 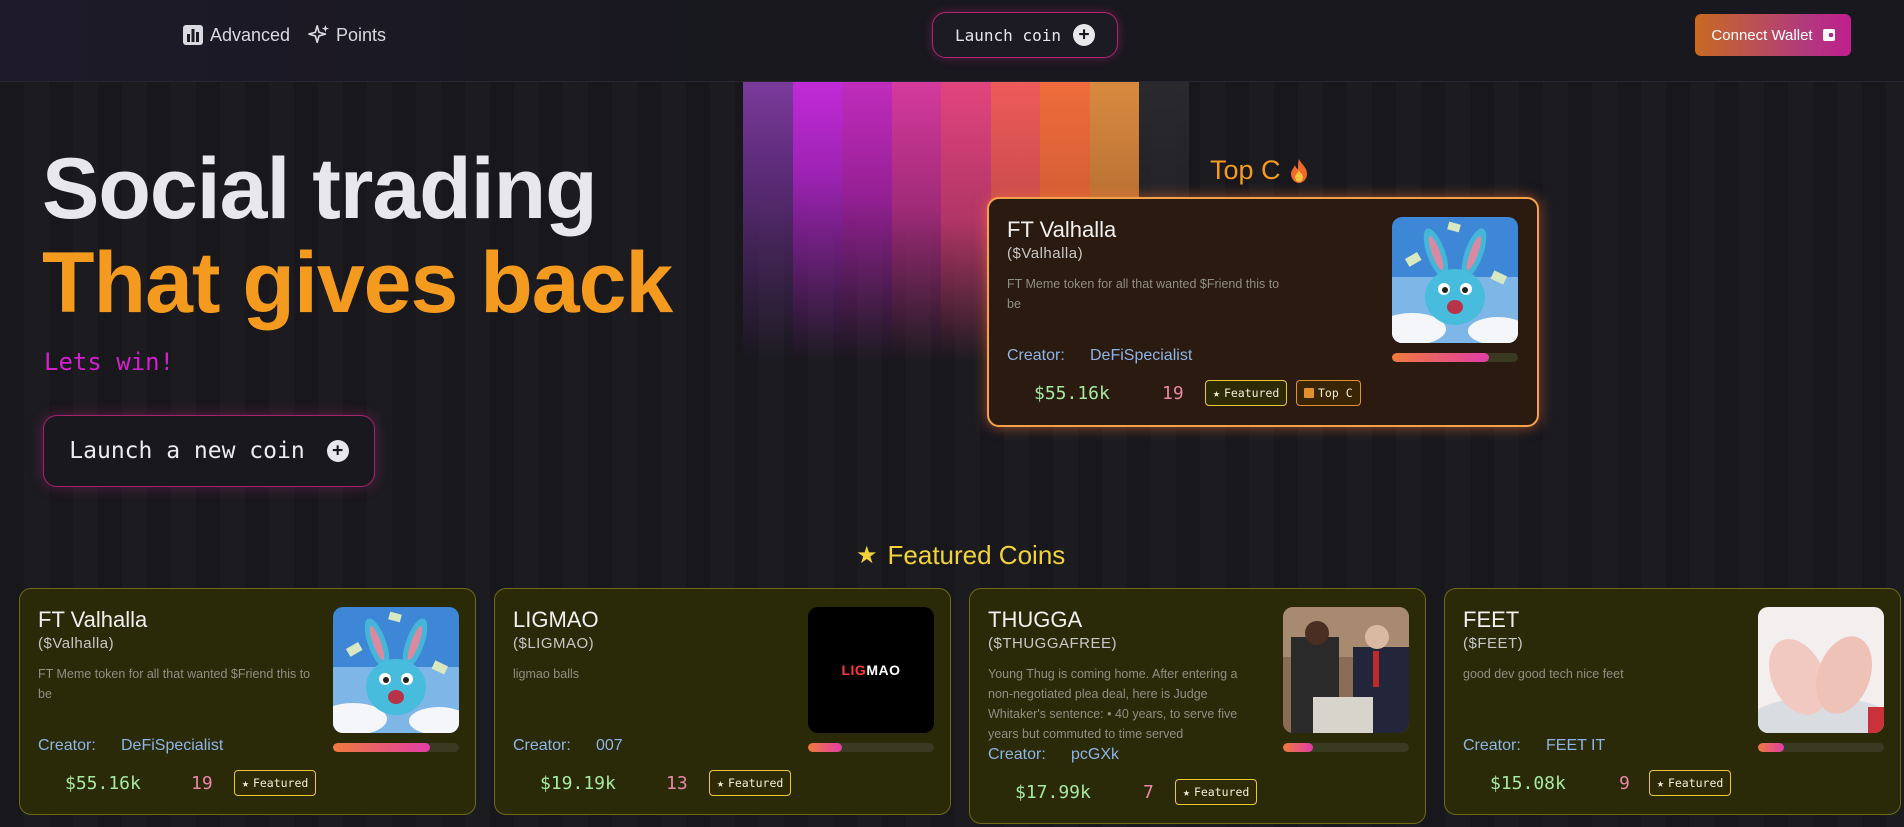 I want to click on bar-chart-icon, so click(x=193, y=35).